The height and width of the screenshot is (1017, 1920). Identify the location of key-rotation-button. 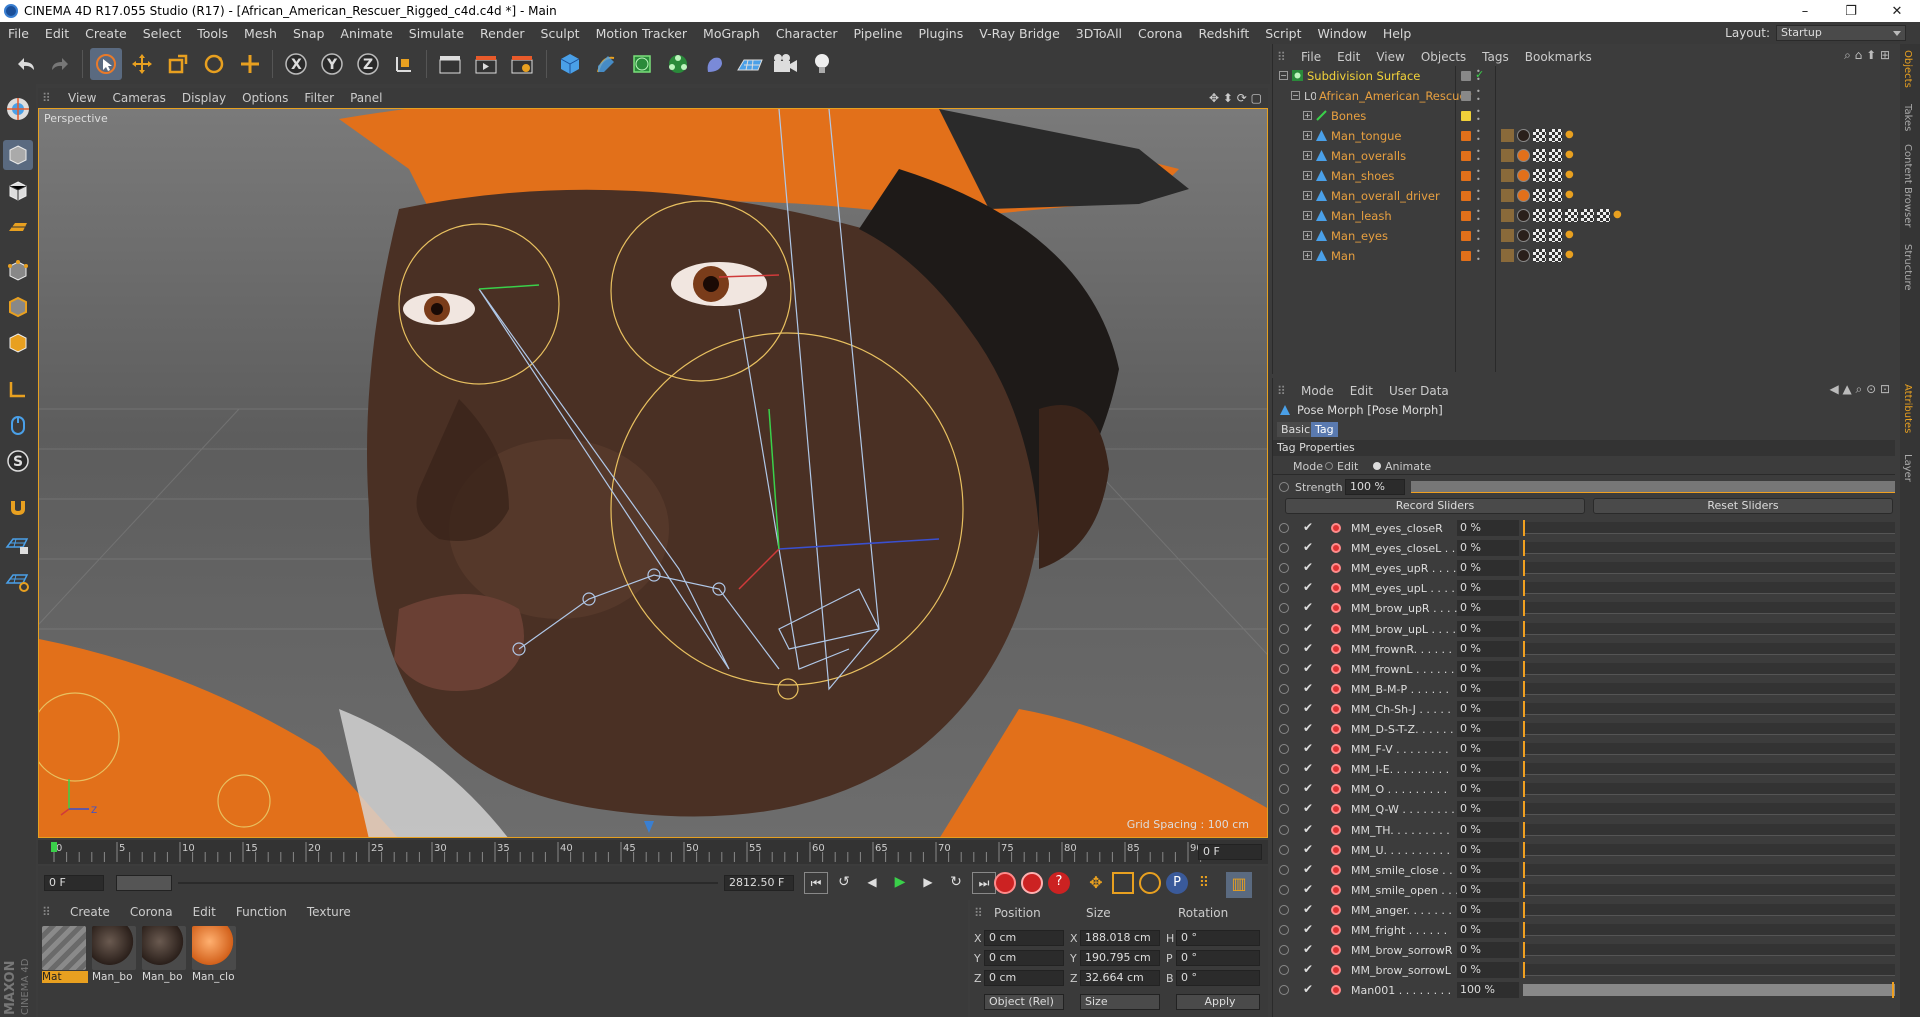
(1150, 883).